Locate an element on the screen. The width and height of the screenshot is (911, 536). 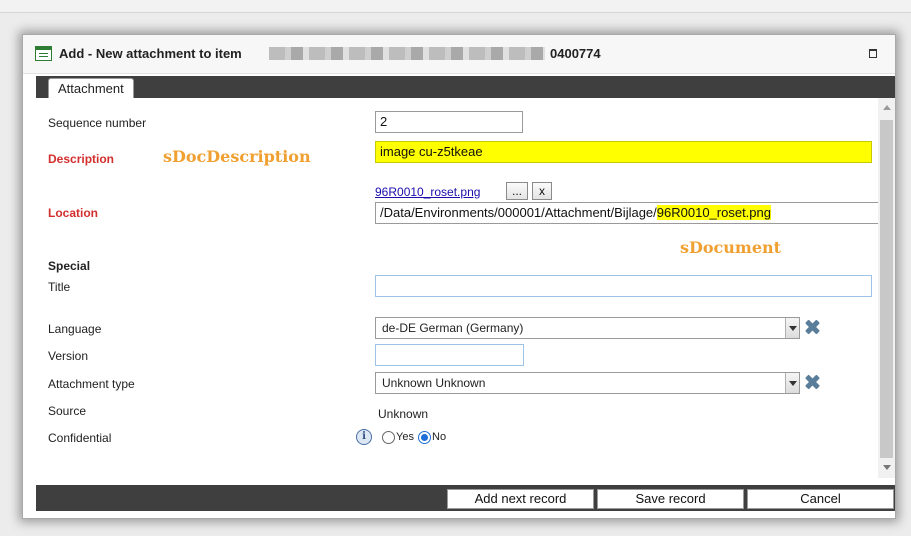
form-window-icon is located at coordinates (43, 53).